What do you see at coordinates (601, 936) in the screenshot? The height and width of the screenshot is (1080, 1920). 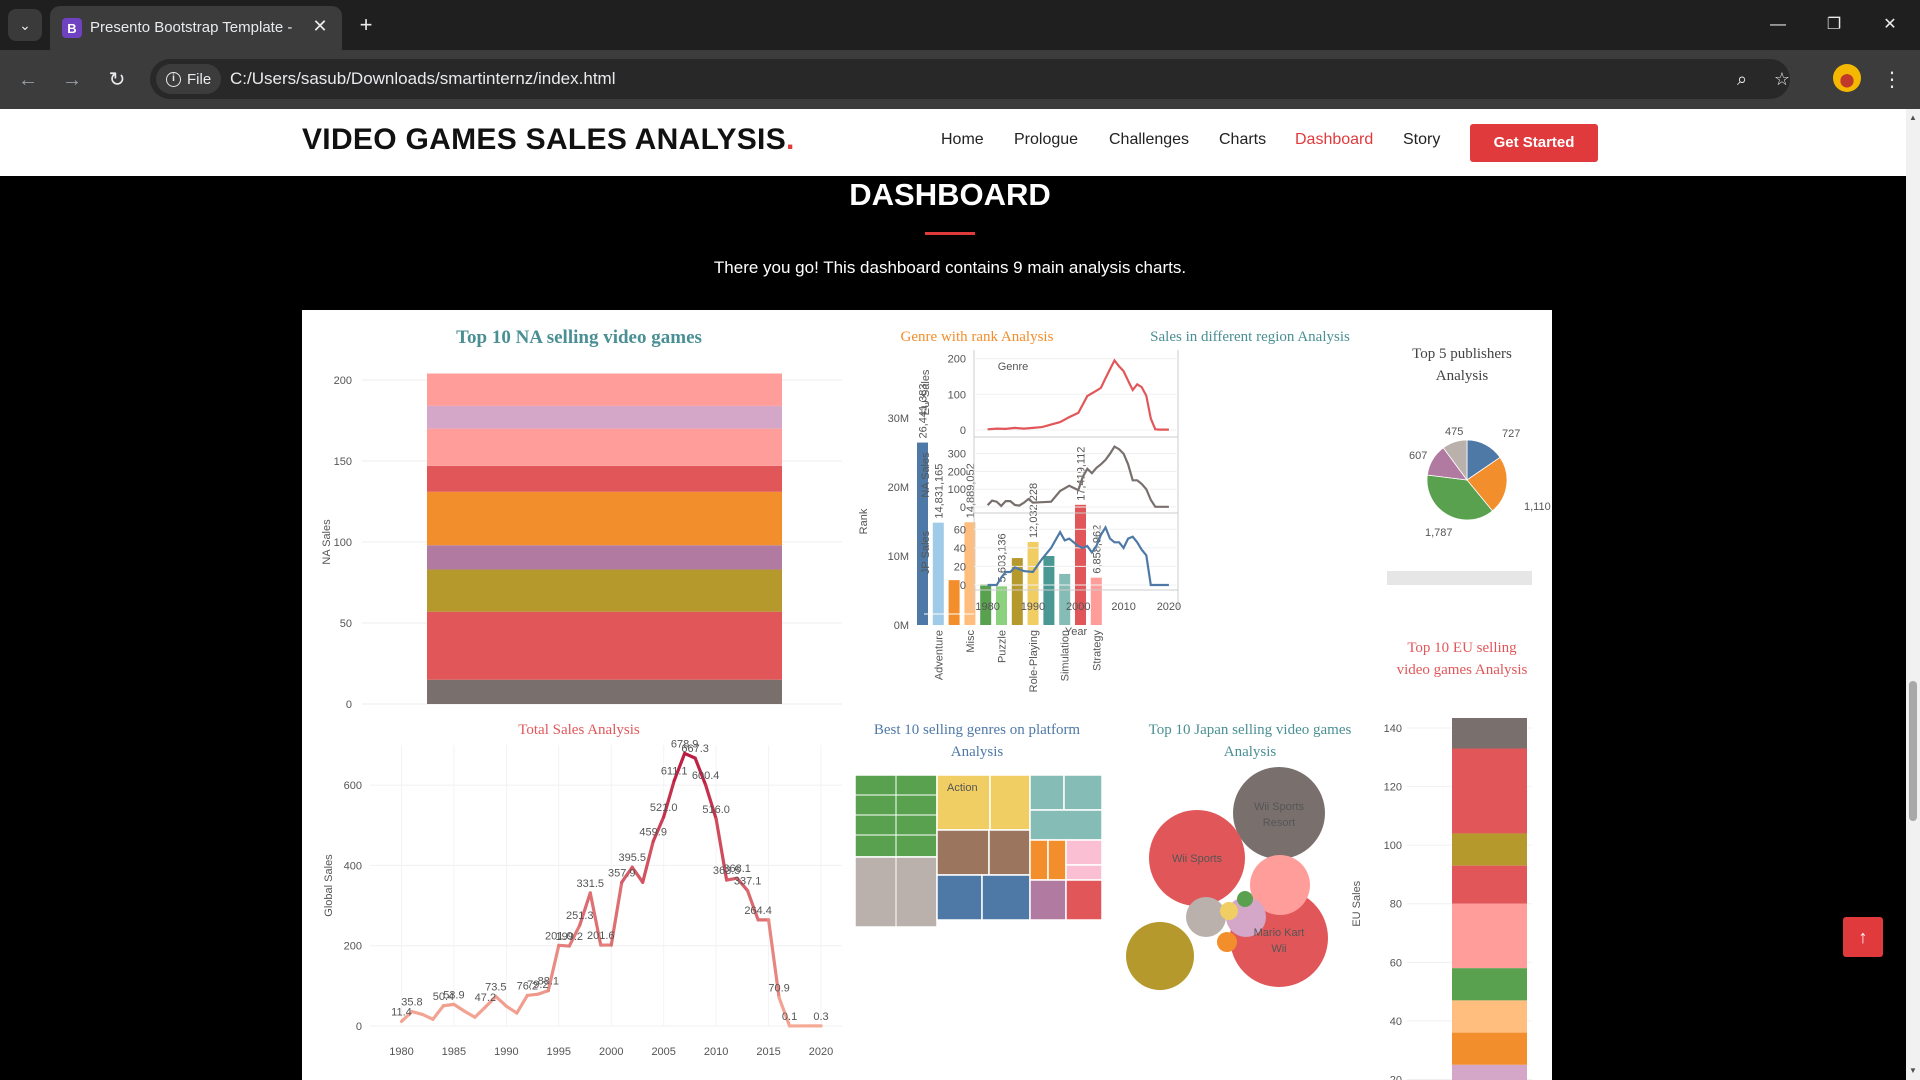 I see `data-label: 201.6` at bounding box center [601, 936].